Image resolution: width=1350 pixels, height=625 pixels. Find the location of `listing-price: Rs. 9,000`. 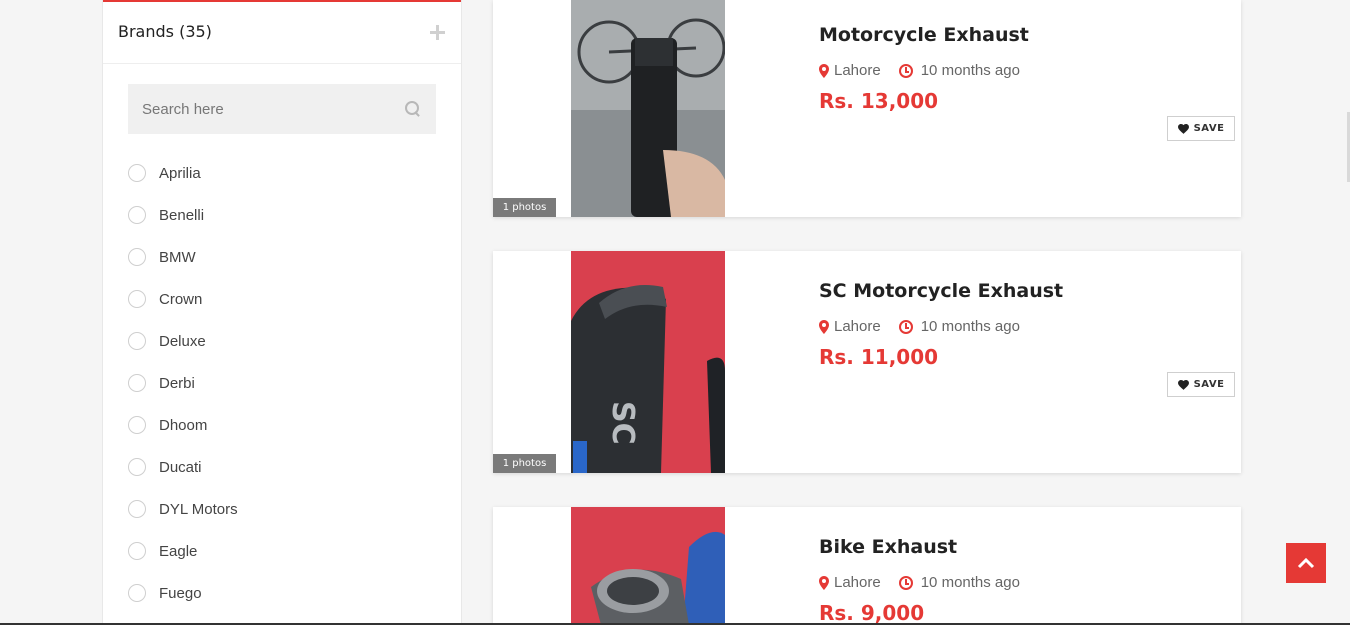

listing-price: Rs. 9,000 is located at coordinates (872, 613).